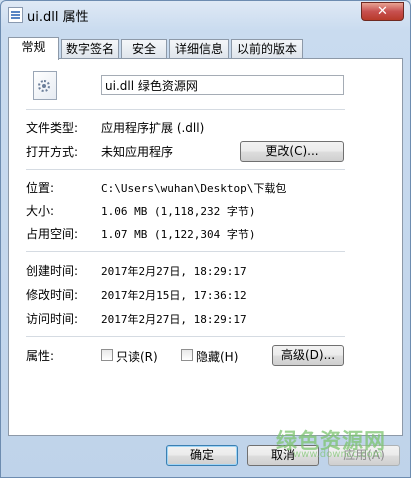  Describe the element at coordinates (267, 48) in the screenshot. I see `tab-previous-versions: 以前的版本` at that location.